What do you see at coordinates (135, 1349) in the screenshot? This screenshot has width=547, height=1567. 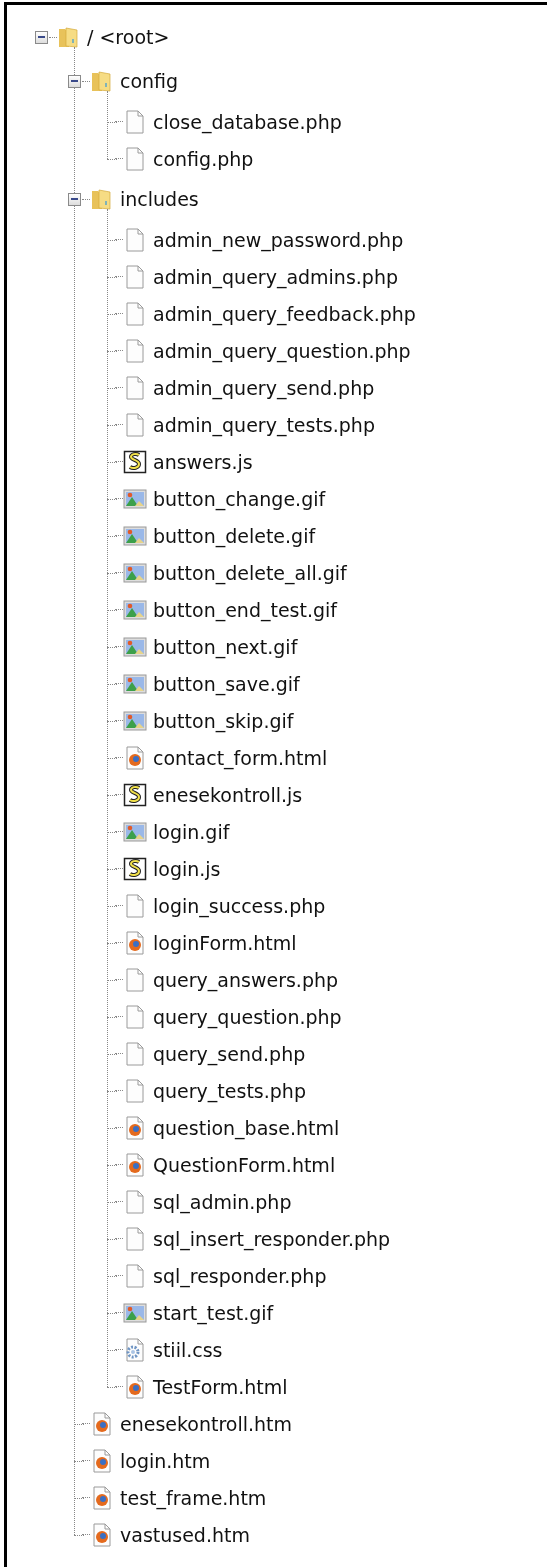 I see `gear-document-icon` at bounding box center [135, 1349].